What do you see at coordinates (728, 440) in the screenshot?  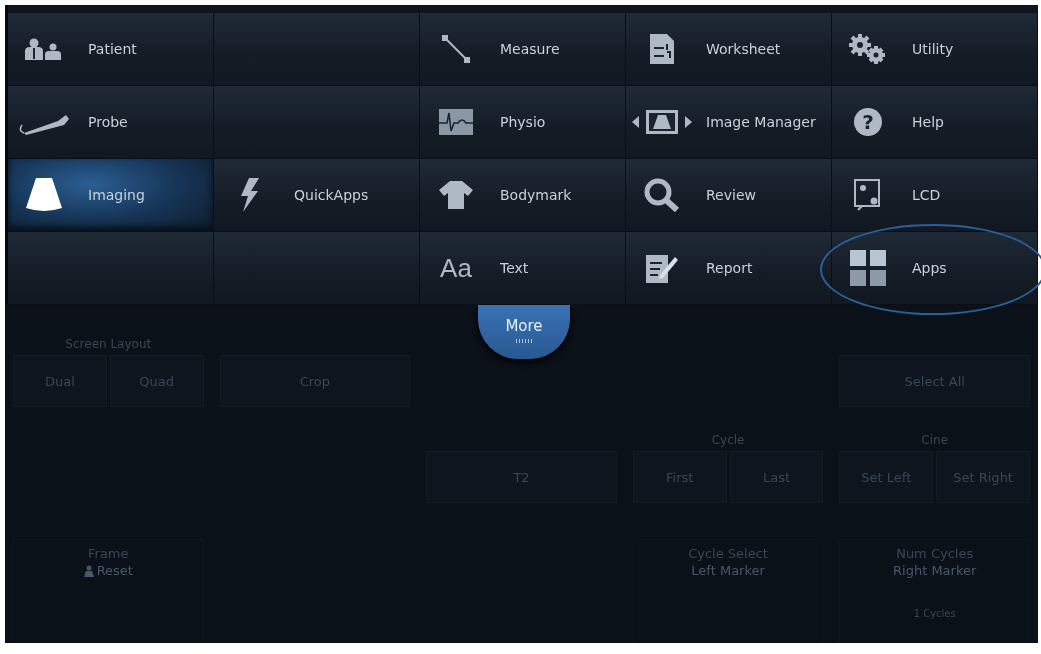 I see `group-label: Cycle` at bounding box center [728, 440].